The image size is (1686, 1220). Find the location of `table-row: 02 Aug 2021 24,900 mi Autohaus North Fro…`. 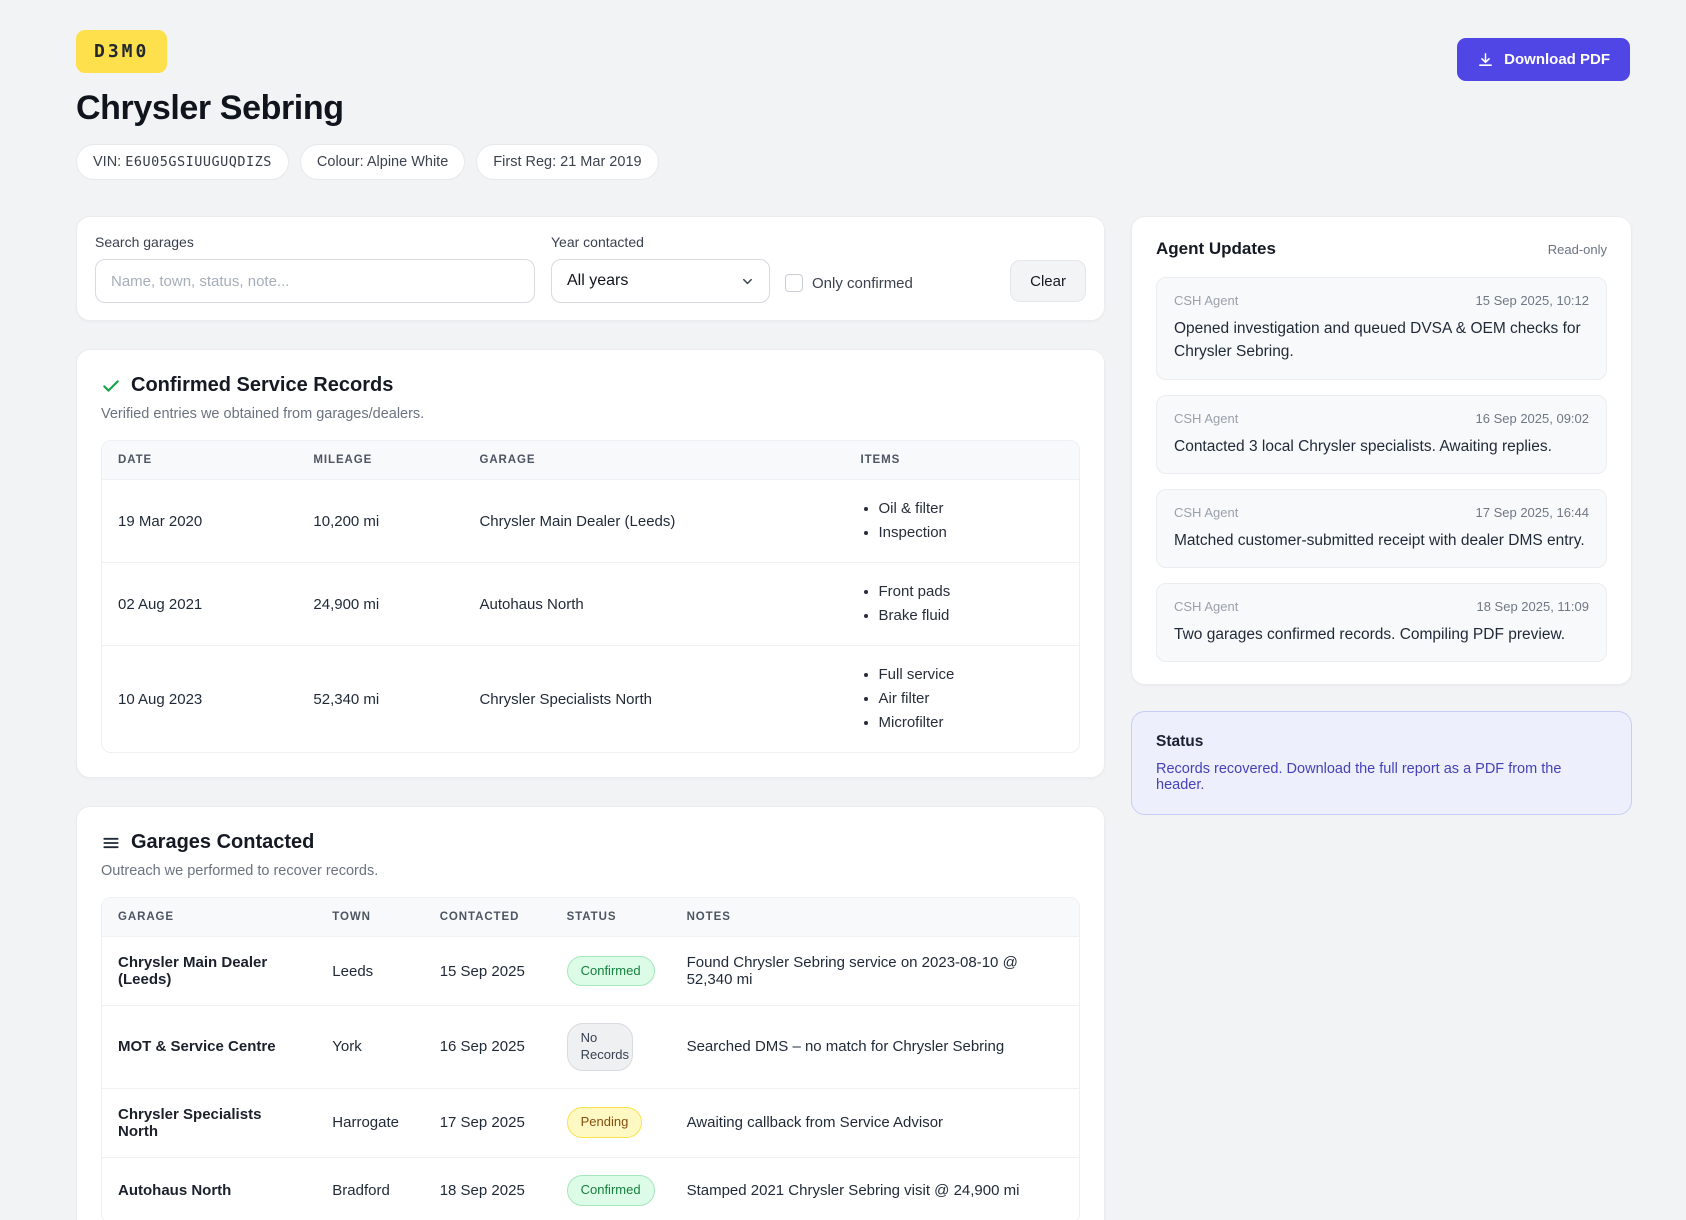

table-row: 02 Aug 2021 24,900 mi Autohaus North Fro… is located at coordinates (591, 604).